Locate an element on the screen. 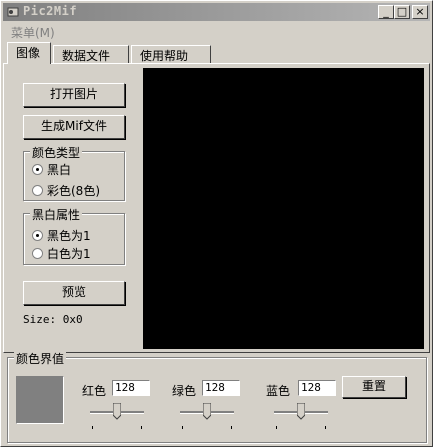  maximize-icon: □ is located at coordinates (402, 11).